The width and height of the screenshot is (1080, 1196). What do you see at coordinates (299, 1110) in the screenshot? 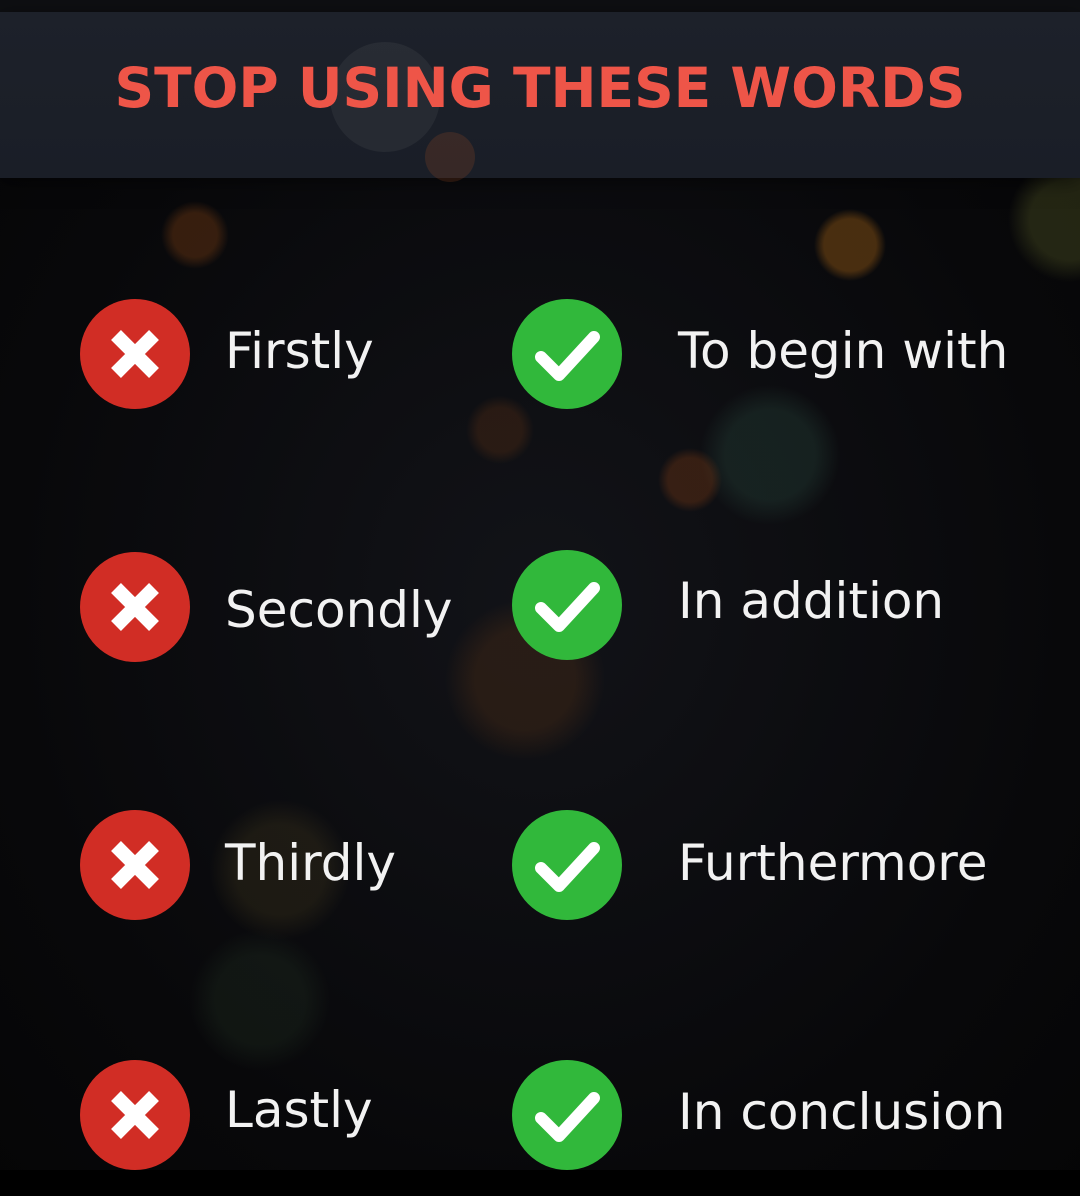
I see `avoid-word: Lastly` at bounding box center [299, 1110].